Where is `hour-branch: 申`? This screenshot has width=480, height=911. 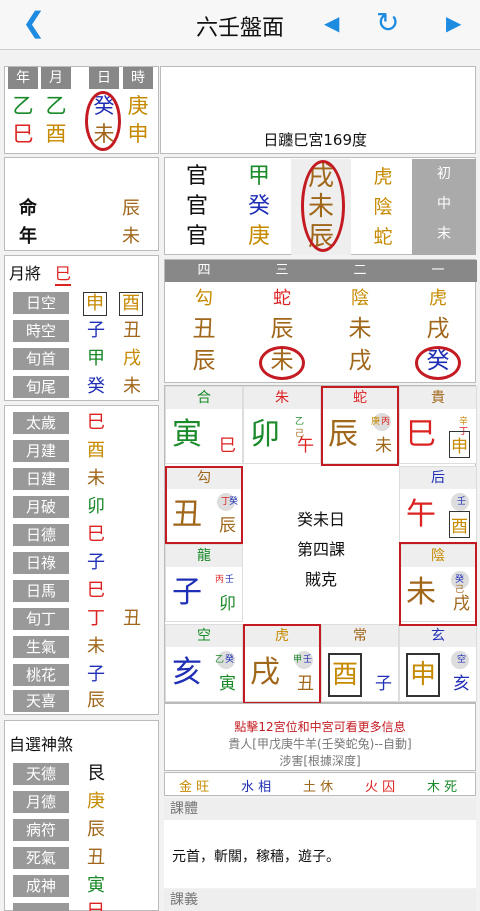 hour-branch: 申 is located at coordinates (138, 134).